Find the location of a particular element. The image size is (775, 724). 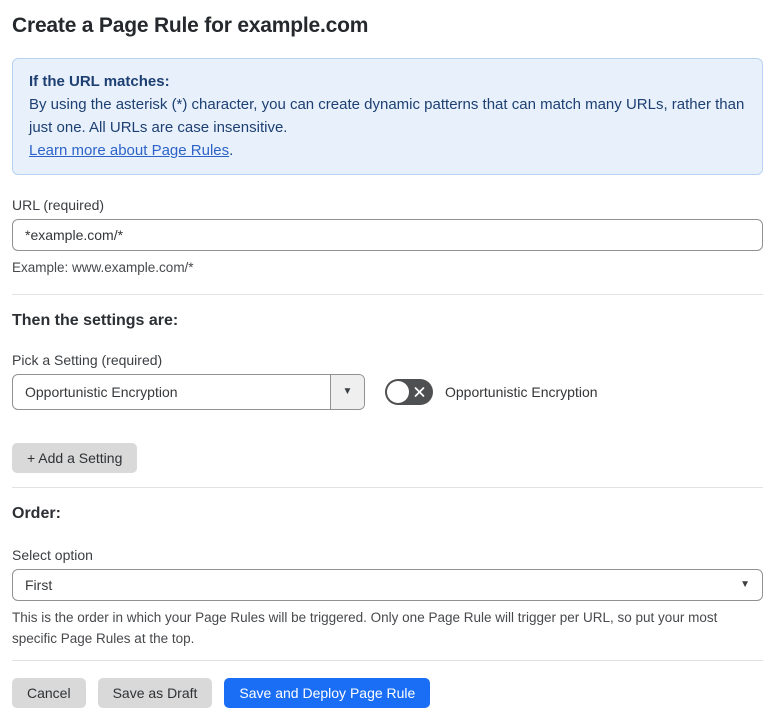

url-input is located at coordinates (387, 235).